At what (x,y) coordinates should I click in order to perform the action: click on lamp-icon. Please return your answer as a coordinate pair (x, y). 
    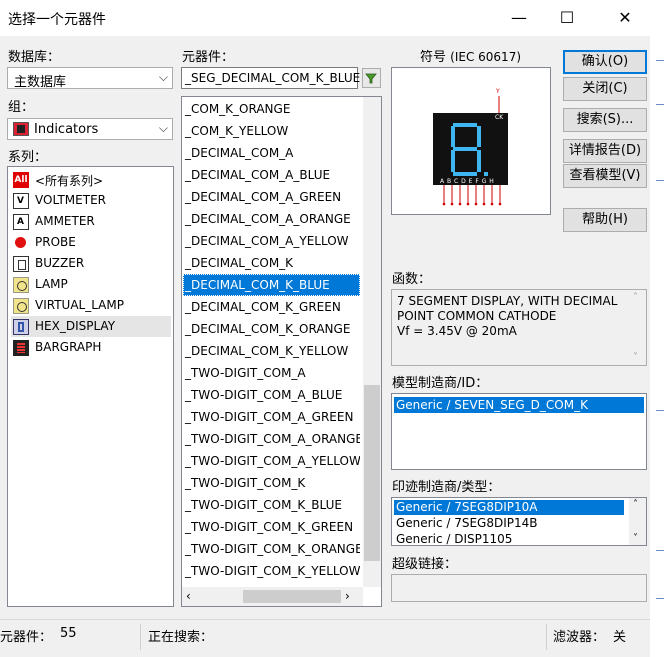
    Looking at the image, I should click on (21, 285).